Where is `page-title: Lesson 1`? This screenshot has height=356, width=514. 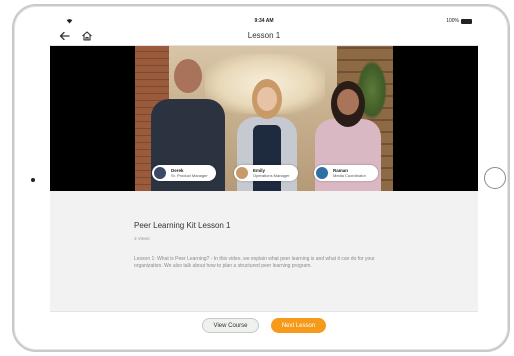
page-title: Lesson 1 is located at coordinates (264, 35).